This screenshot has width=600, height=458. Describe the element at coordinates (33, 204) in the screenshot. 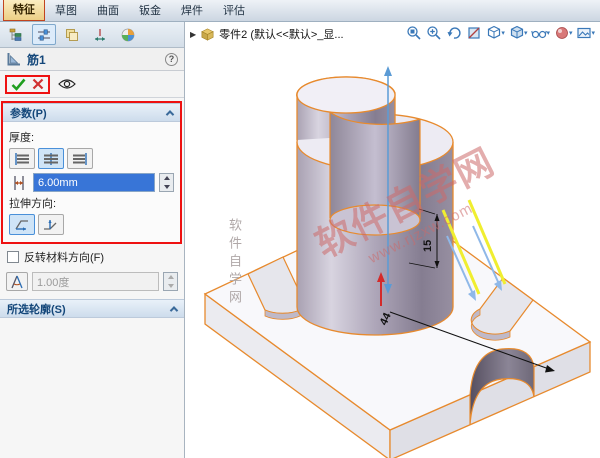

I see `extrusion-direction-label: 拉伸方向:` at that location.